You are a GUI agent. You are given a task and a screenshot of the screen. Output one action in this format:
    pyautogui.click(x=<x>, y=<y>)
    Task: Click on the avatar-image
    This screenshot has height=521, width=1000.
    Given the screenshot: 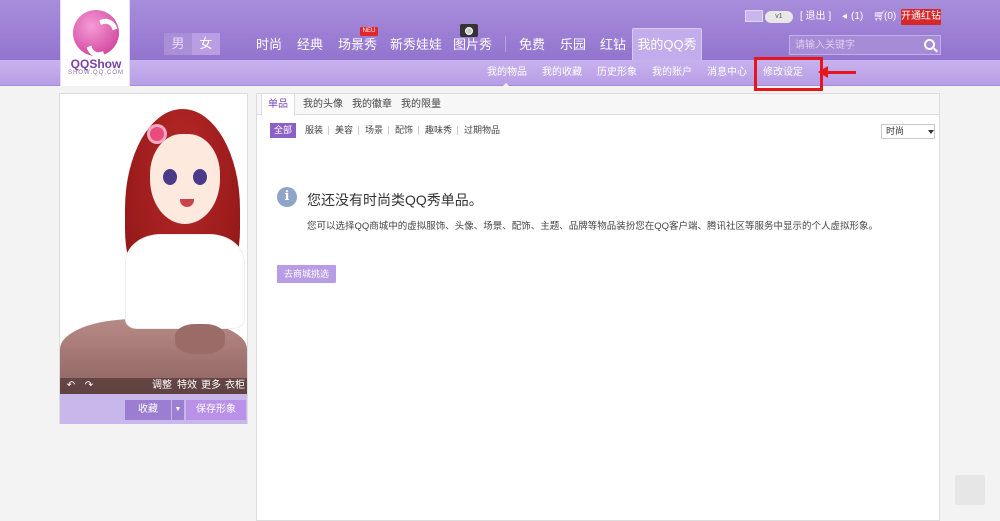 What is the action you would take?
    pyautogui.click(x=153, y=244)
    